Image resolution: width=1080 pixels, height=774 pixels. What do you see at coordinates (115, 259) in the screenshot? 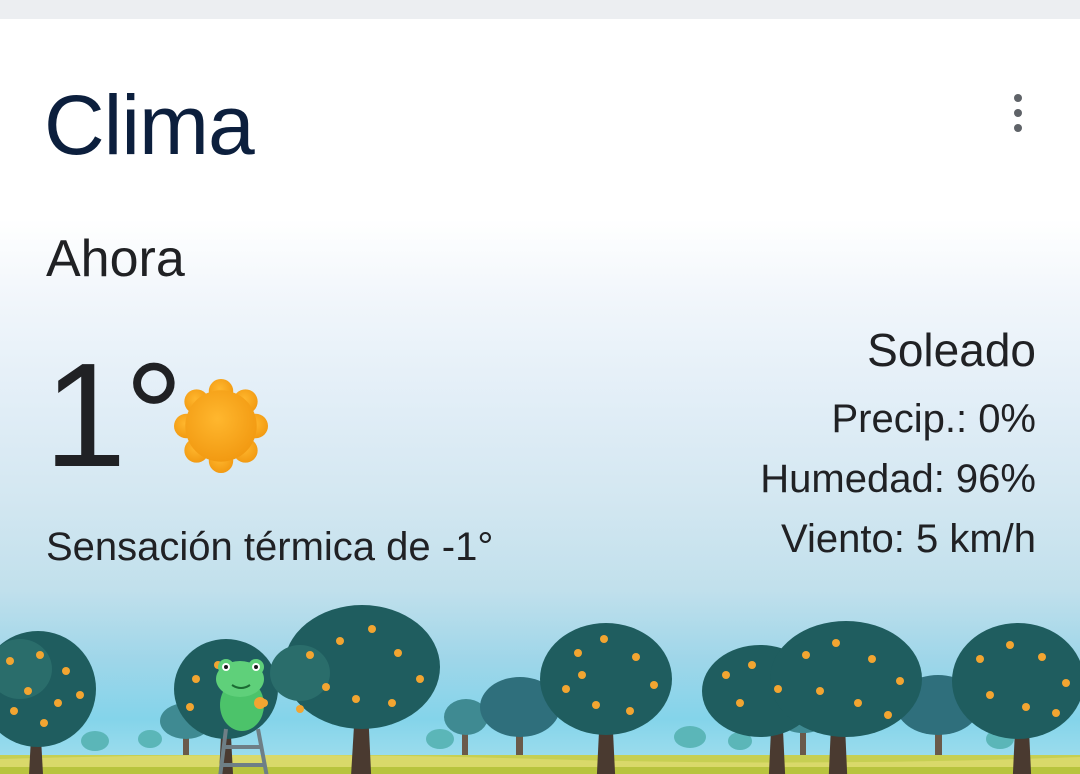
I see `now-label: Ahora` at bounding box center [115, 259].